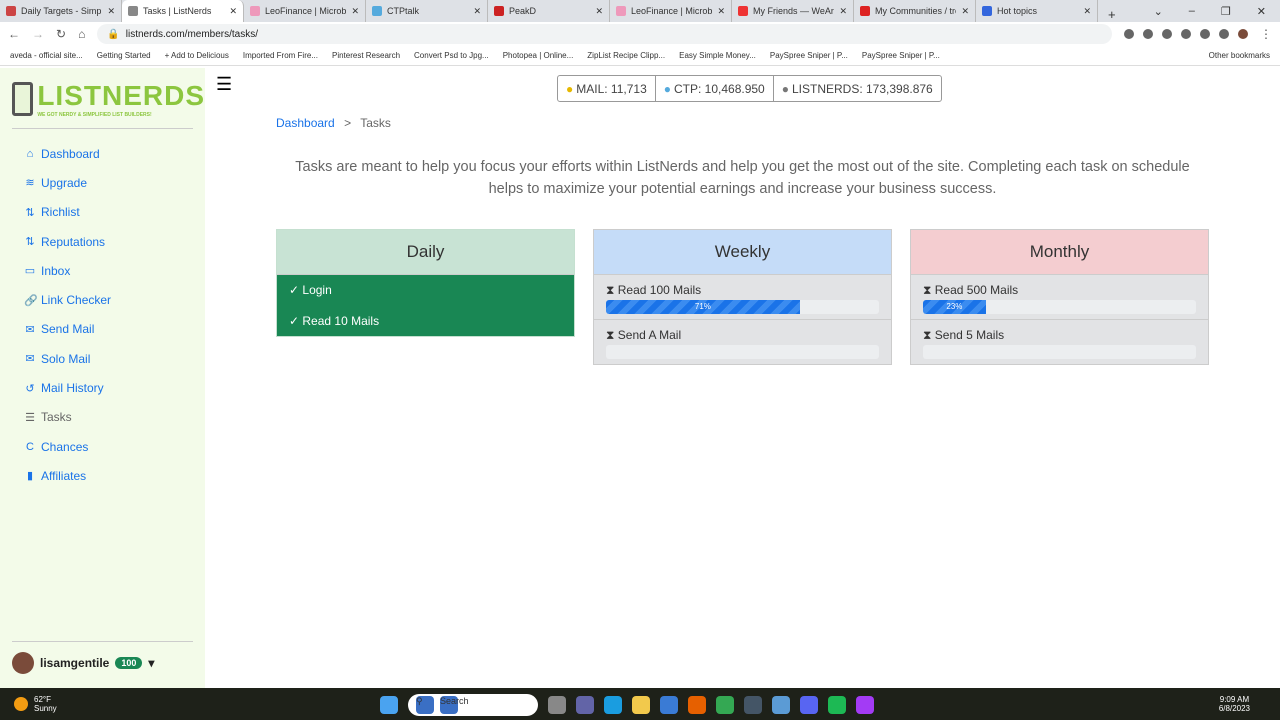  Describe the element at coordinates (557, 705) in the screenshot. I see `taskview-icon` at that location.